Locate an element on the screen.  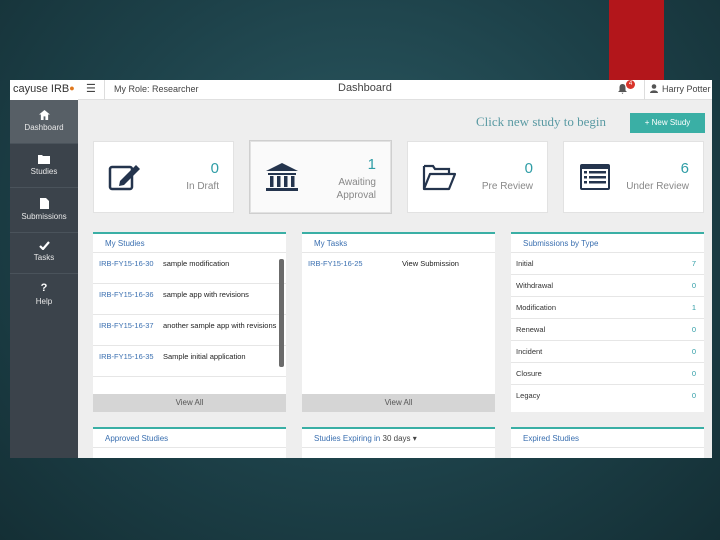
panel-title: Expired Studies is located at coordinates (607, 438).